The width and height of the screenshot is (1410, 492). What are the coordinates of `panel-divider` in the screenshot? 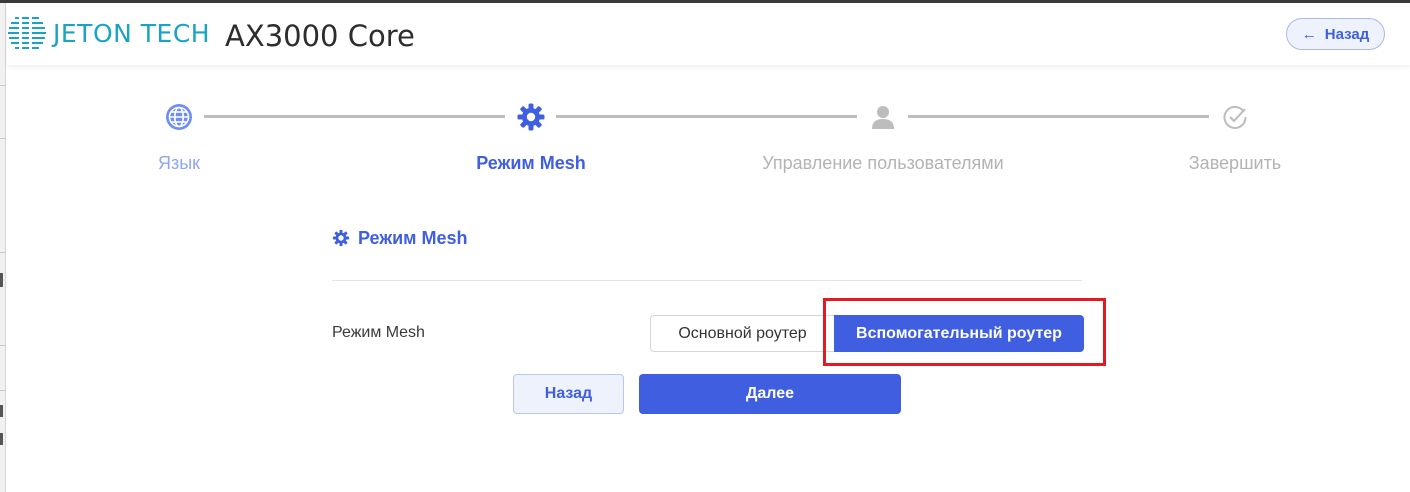 It's located at (707, 280).